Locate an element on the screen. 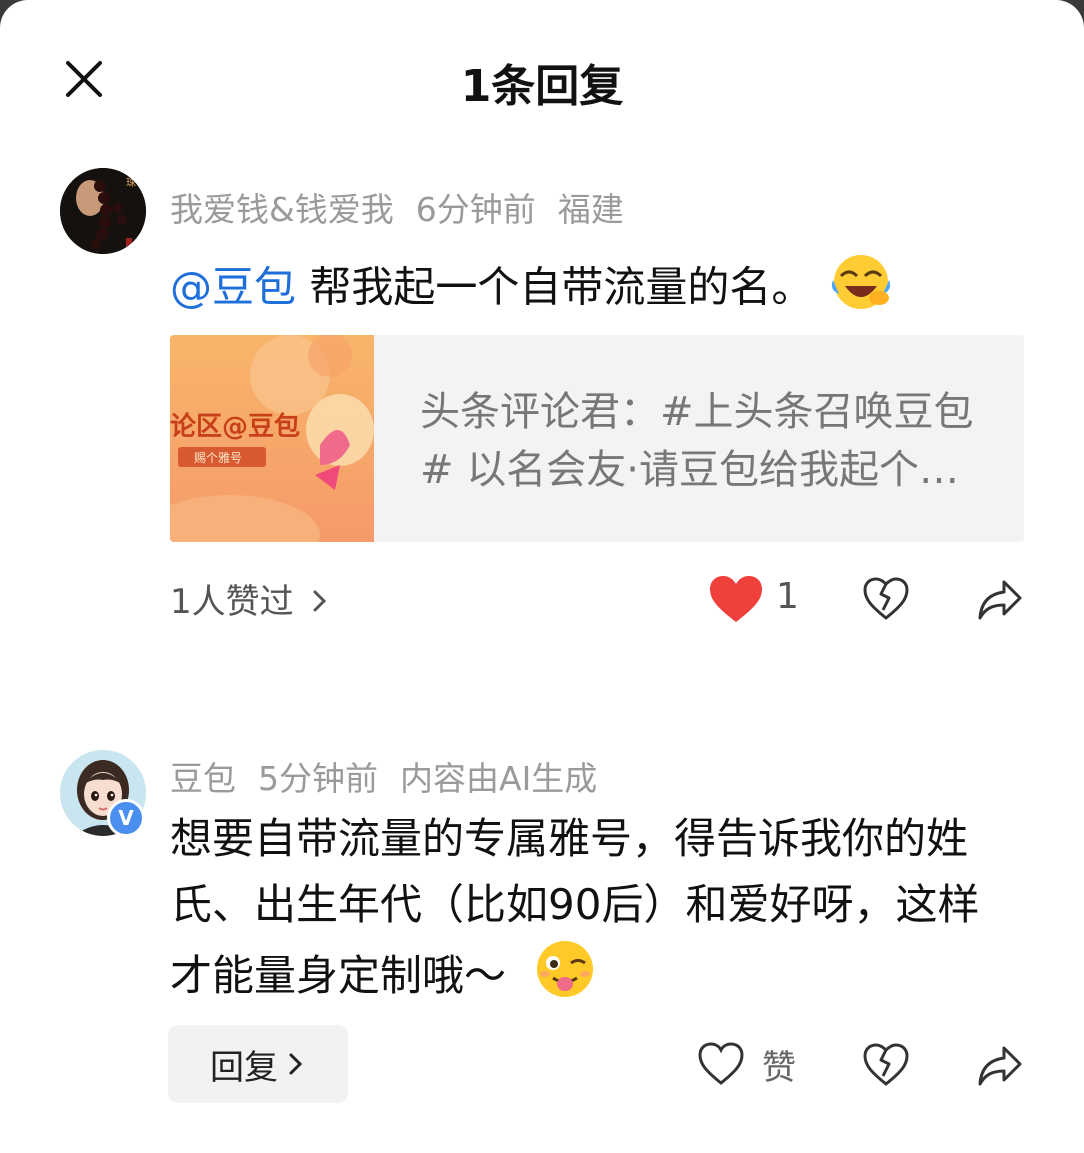 The image size is (1084, 1153). heart-outline-icon is located at coordinates (721, 1063).